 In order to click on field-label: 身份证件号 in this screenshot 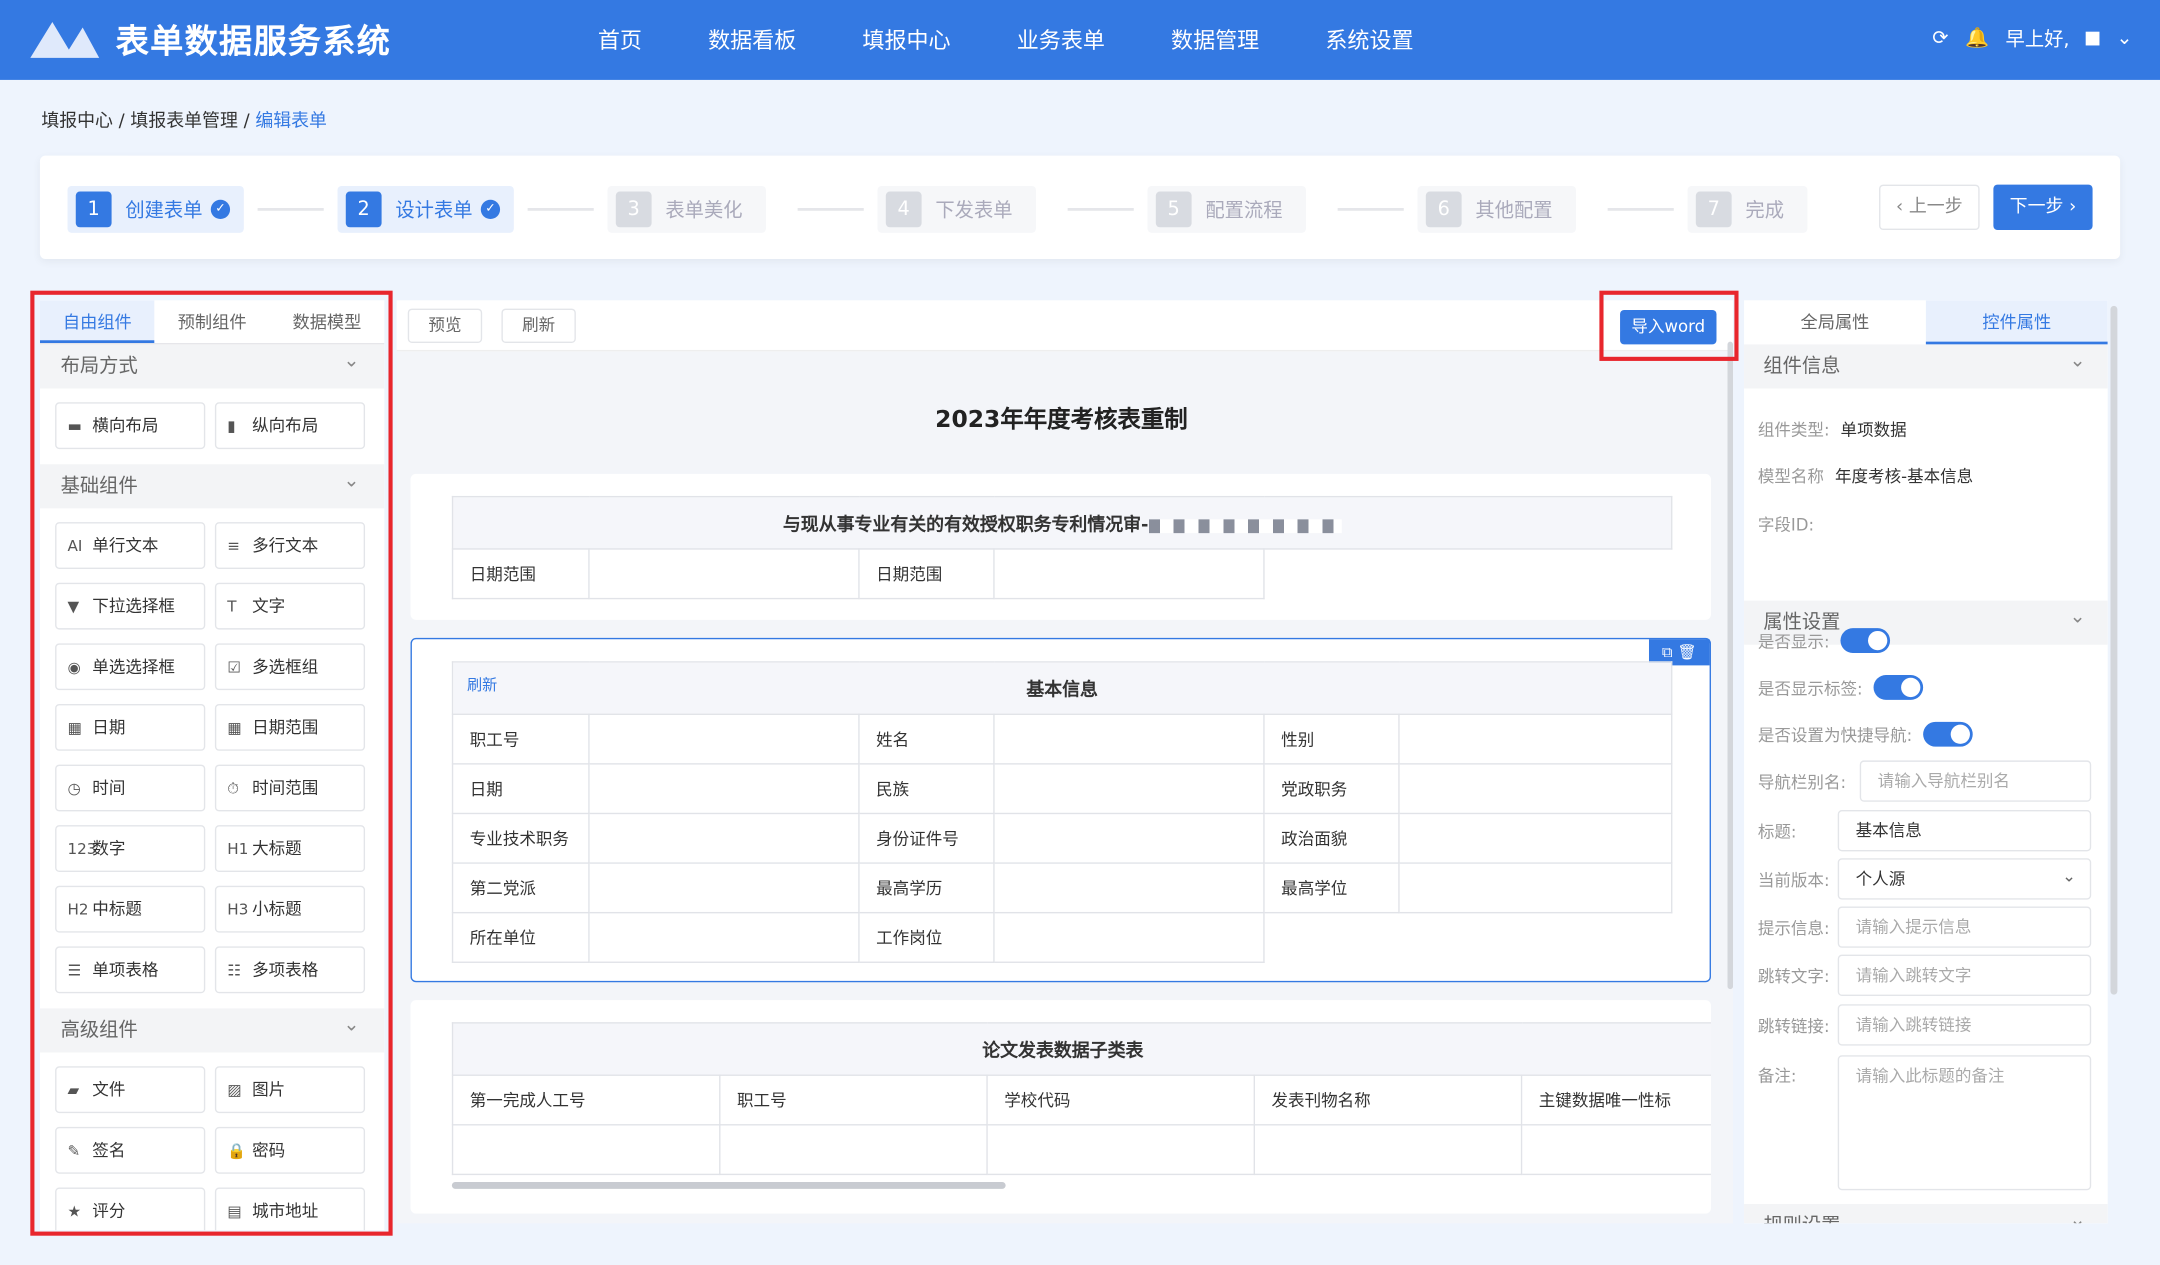, I will do `click(926, 838)`.